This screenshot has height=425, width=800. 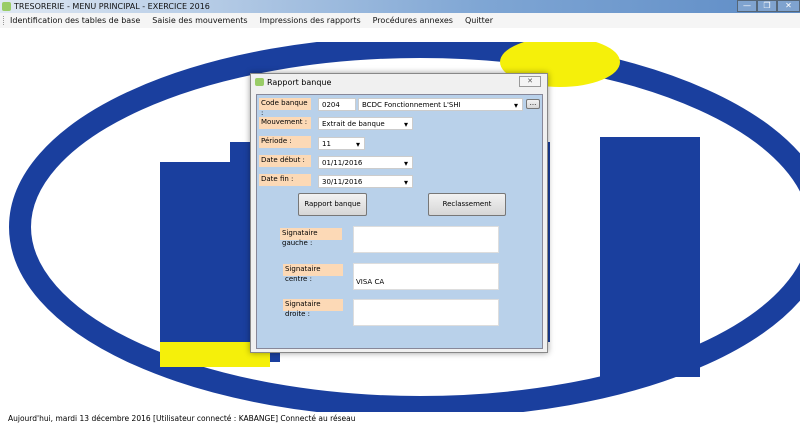 What do you see at coordinates (788, 6) in the screenshot?
I see `close-button: ✕` at bounding box center [788, 6].